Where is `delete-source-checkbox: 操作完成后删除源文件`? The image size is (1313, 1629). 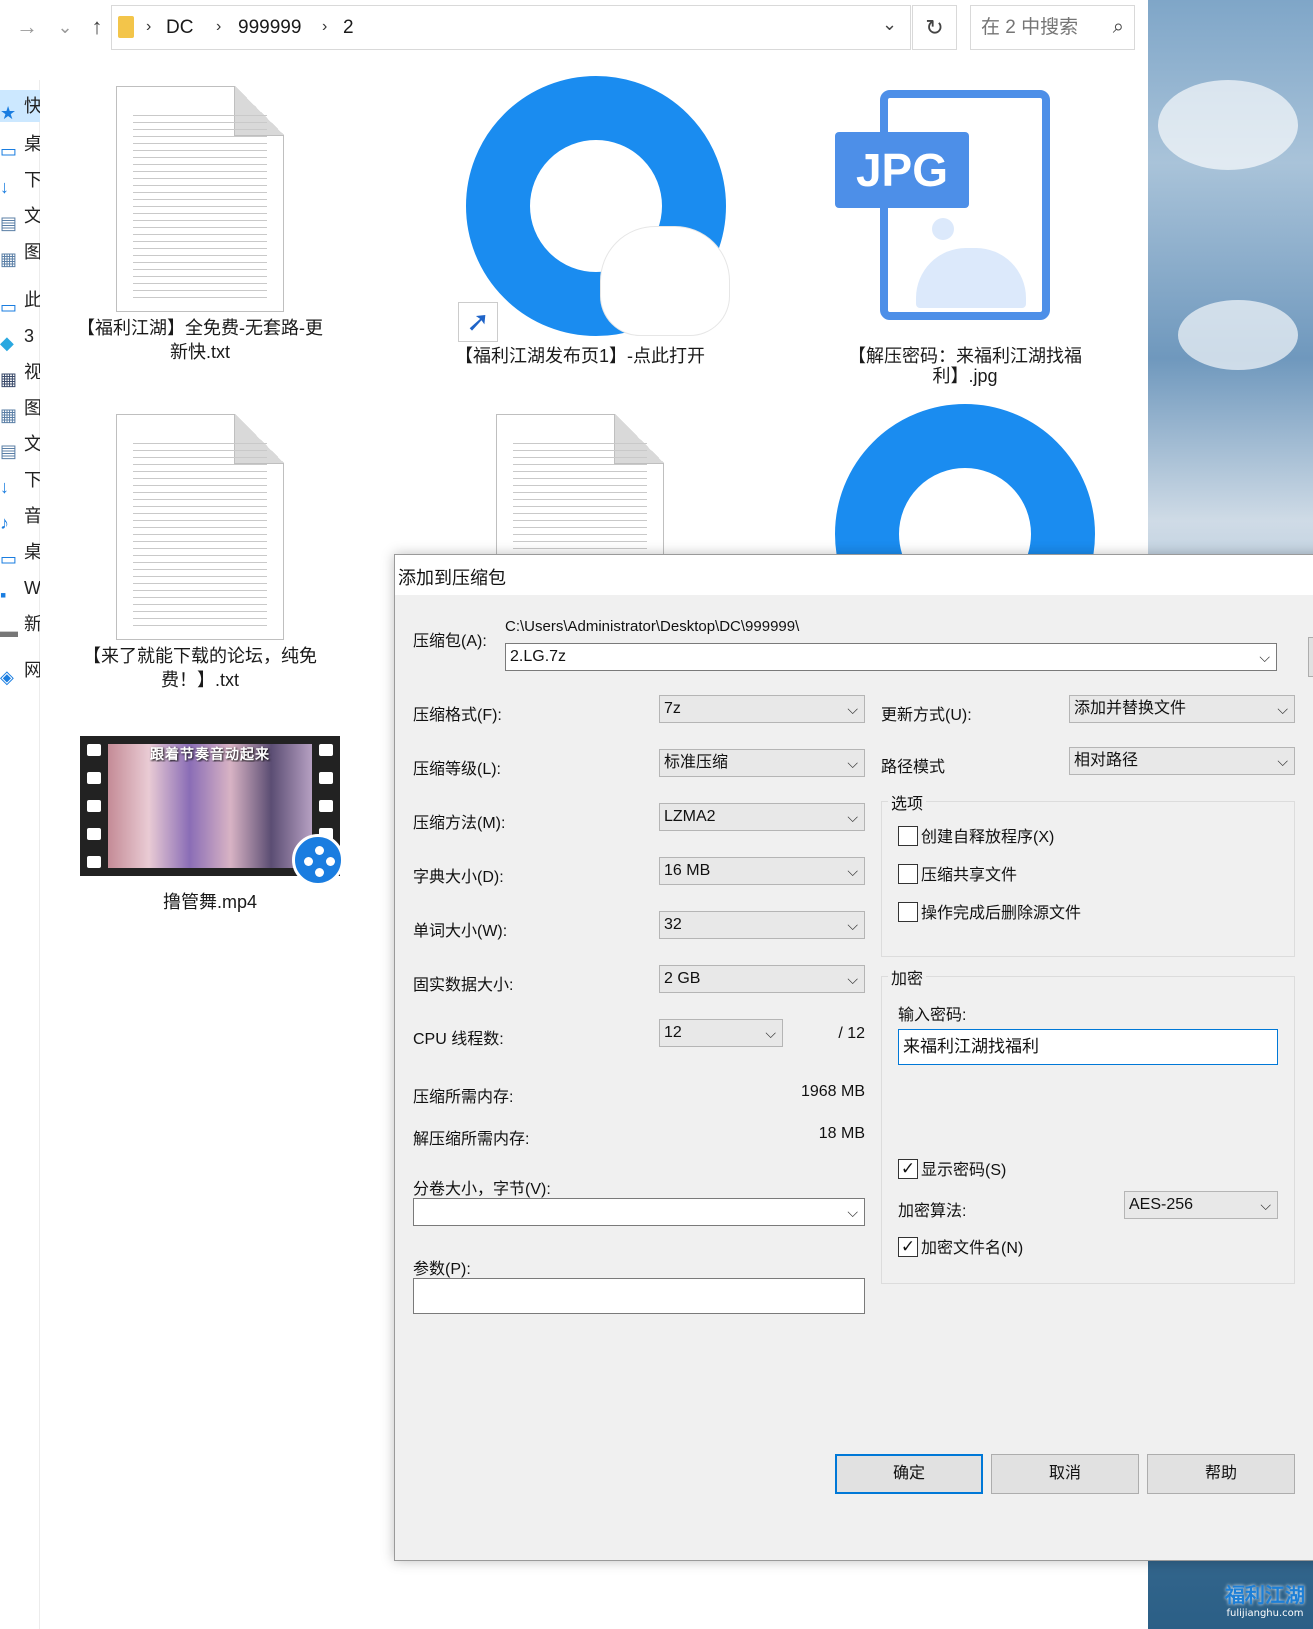
delete-source-checkbox: 操作完成后删除源文件 is located at coordinates (989, 913).